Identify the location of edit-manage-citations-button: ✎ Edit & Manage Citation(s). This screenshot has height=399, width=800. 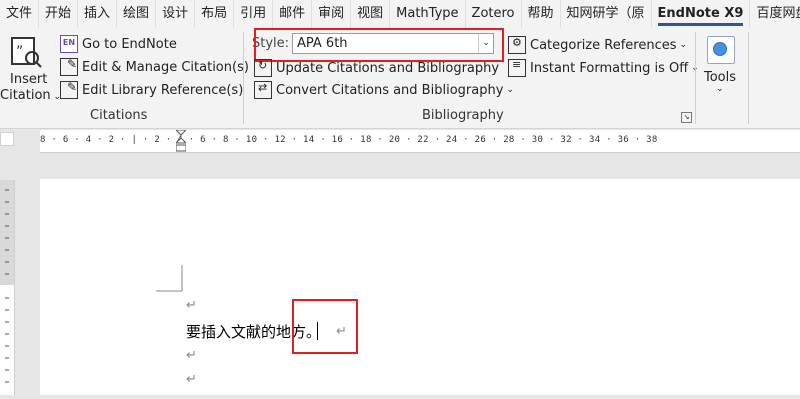
(154, 66).